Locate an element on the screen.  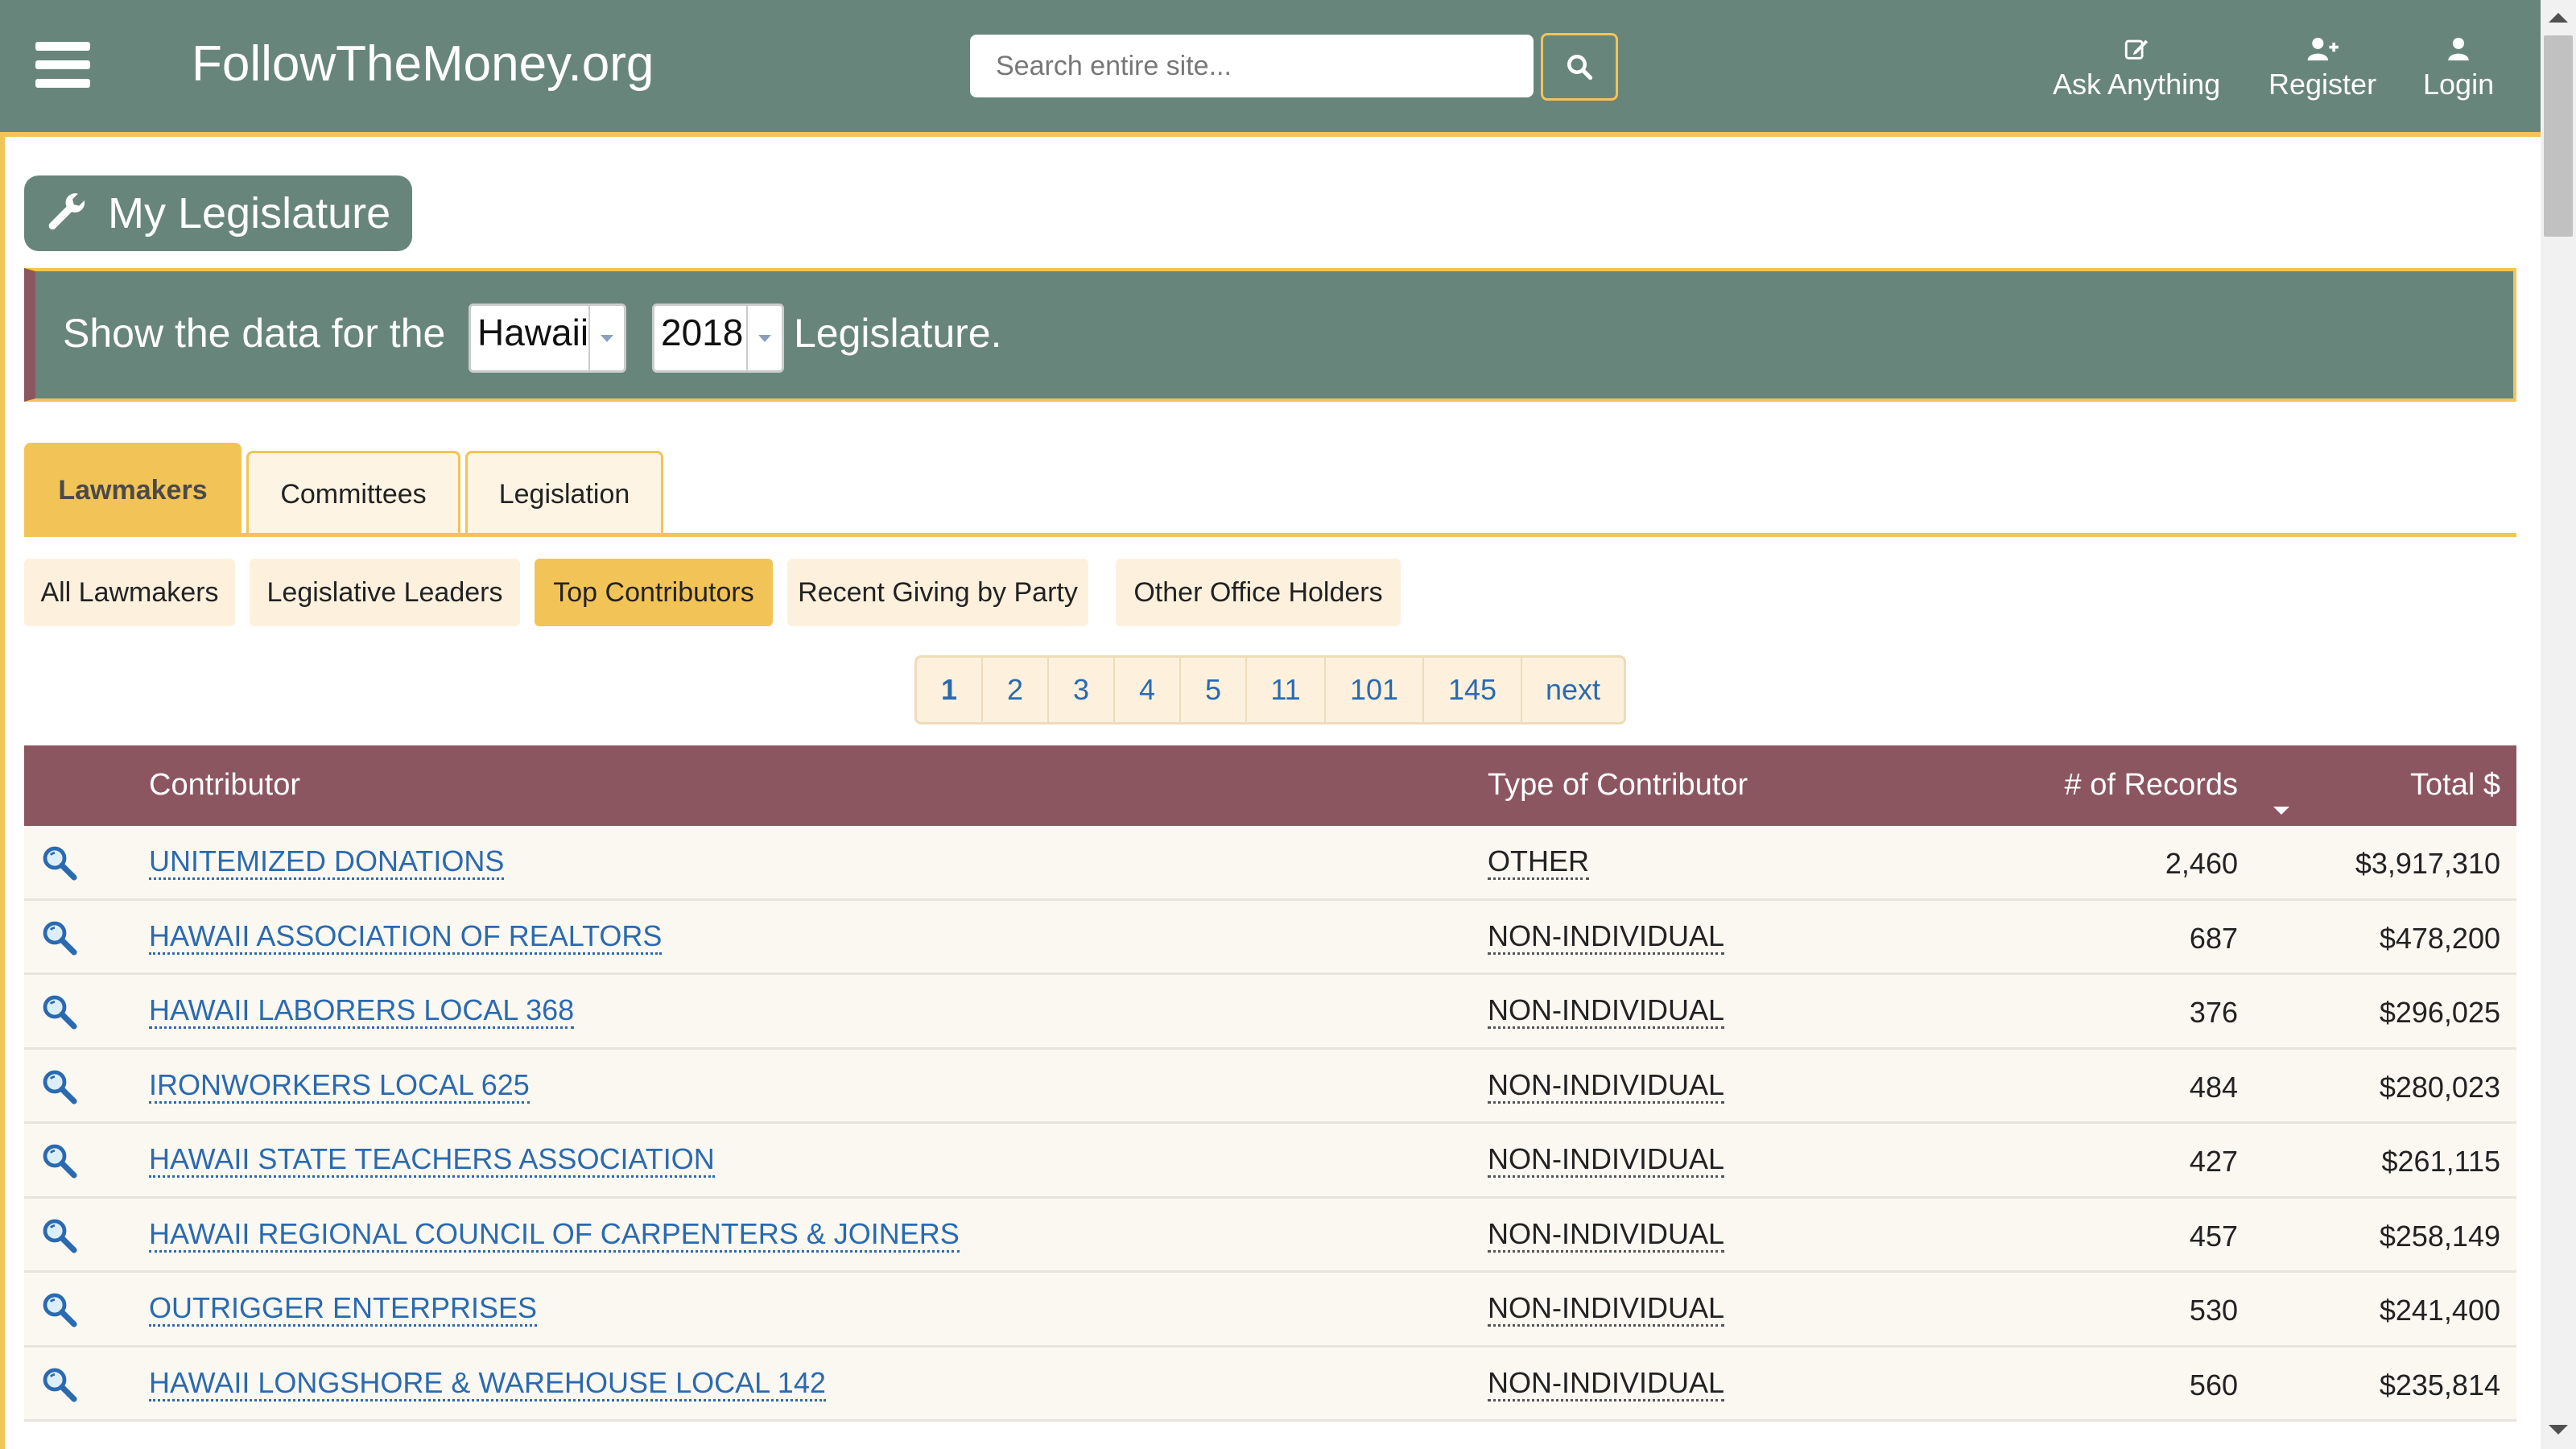
user-plus-icon is located at coordinates (2323, 49).